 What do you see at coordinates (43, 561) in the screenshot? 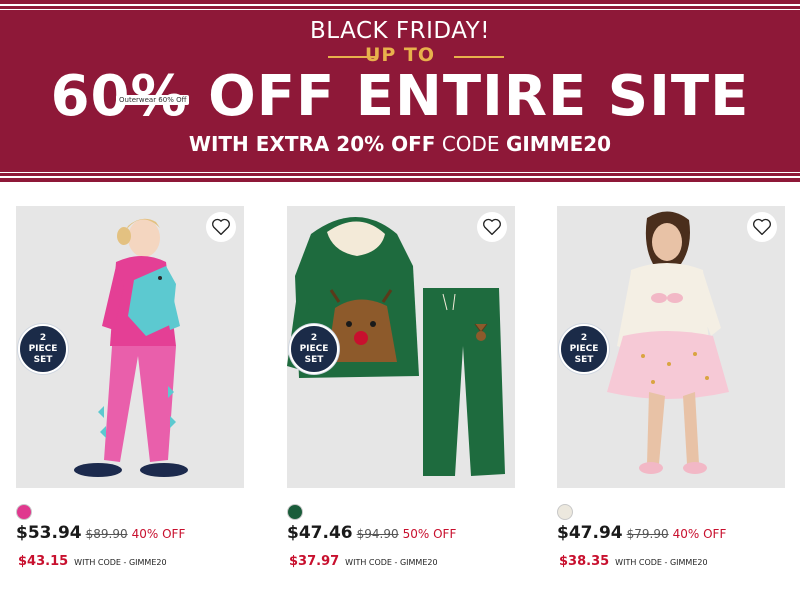
I see `code-price: $43.15` at bounding box center [43, 561].